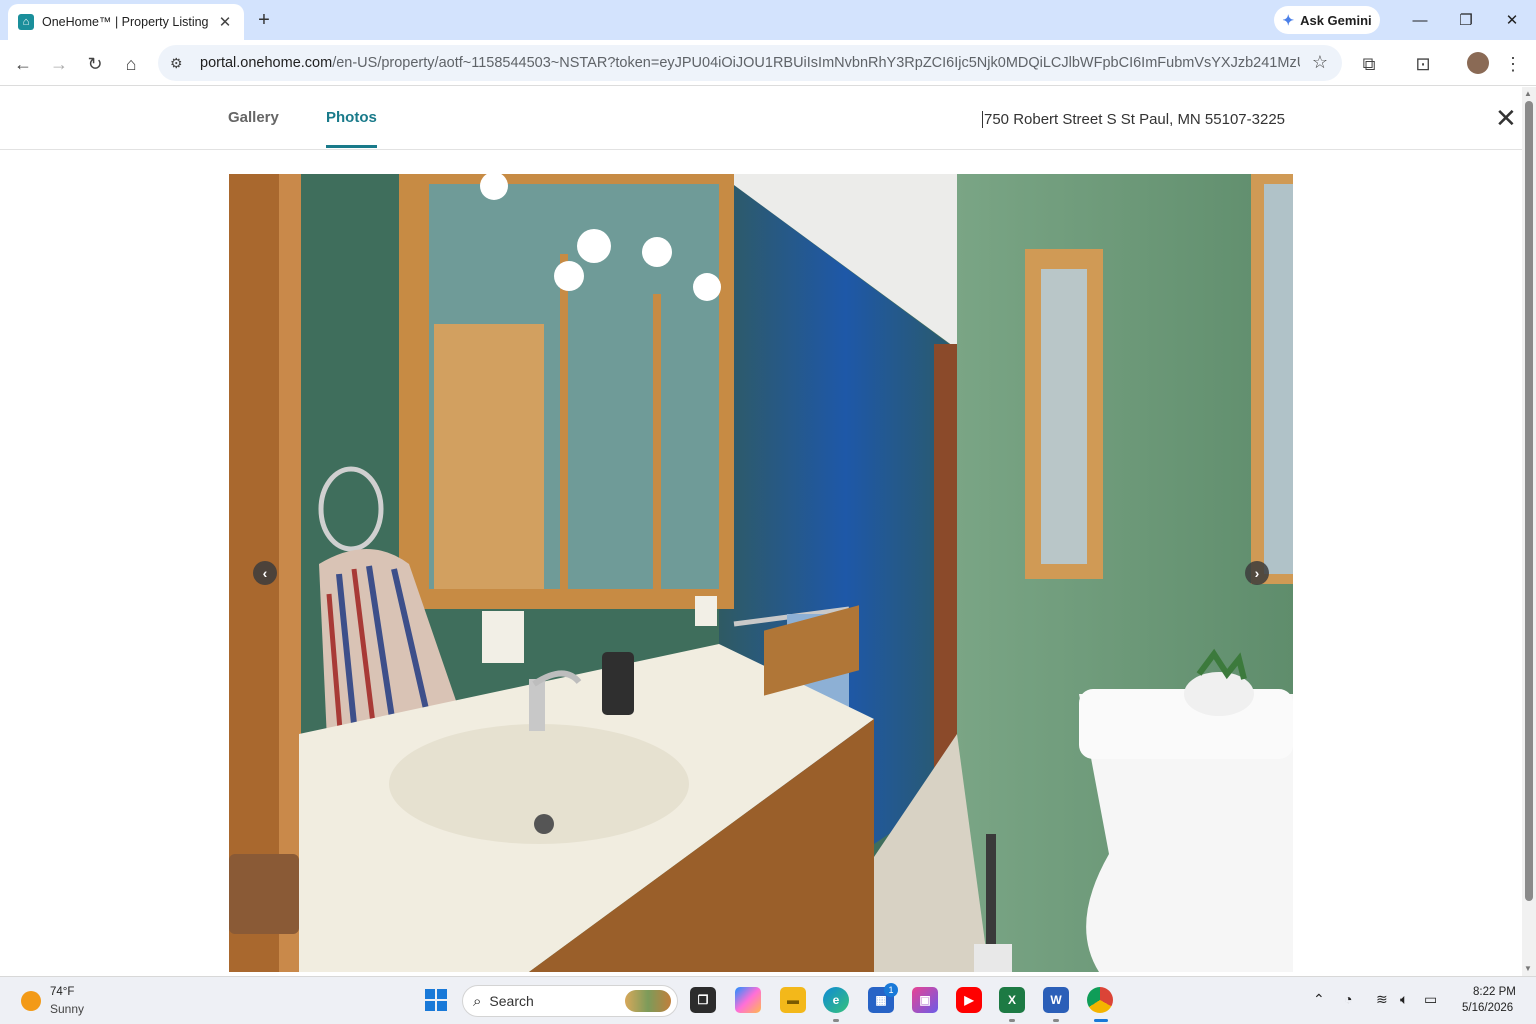 Image resolution: width=1536 pixels, height=1024 pixels. What do you see at coordinates (1320, 62) in the screenshot?
I see `bookmark-star-icon: ☆` at bounding box center [1320, 62].